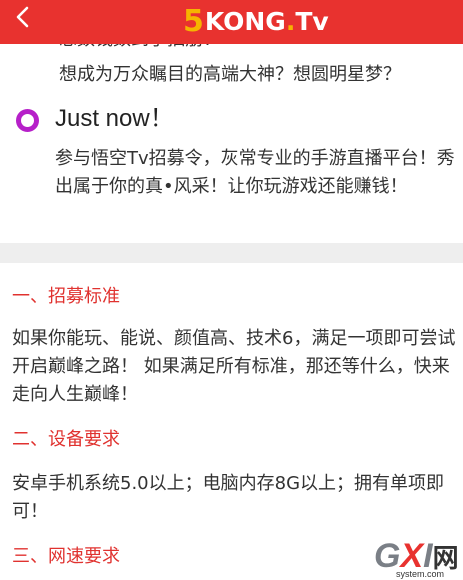 Image resolution: width=463 pixels, height=580 pixels. Describe the element at coordinates (230, 74) in the screenshot. I see `intro-line: 想成为万众瞩目的高端大神？想圆明星梦？` at that location.